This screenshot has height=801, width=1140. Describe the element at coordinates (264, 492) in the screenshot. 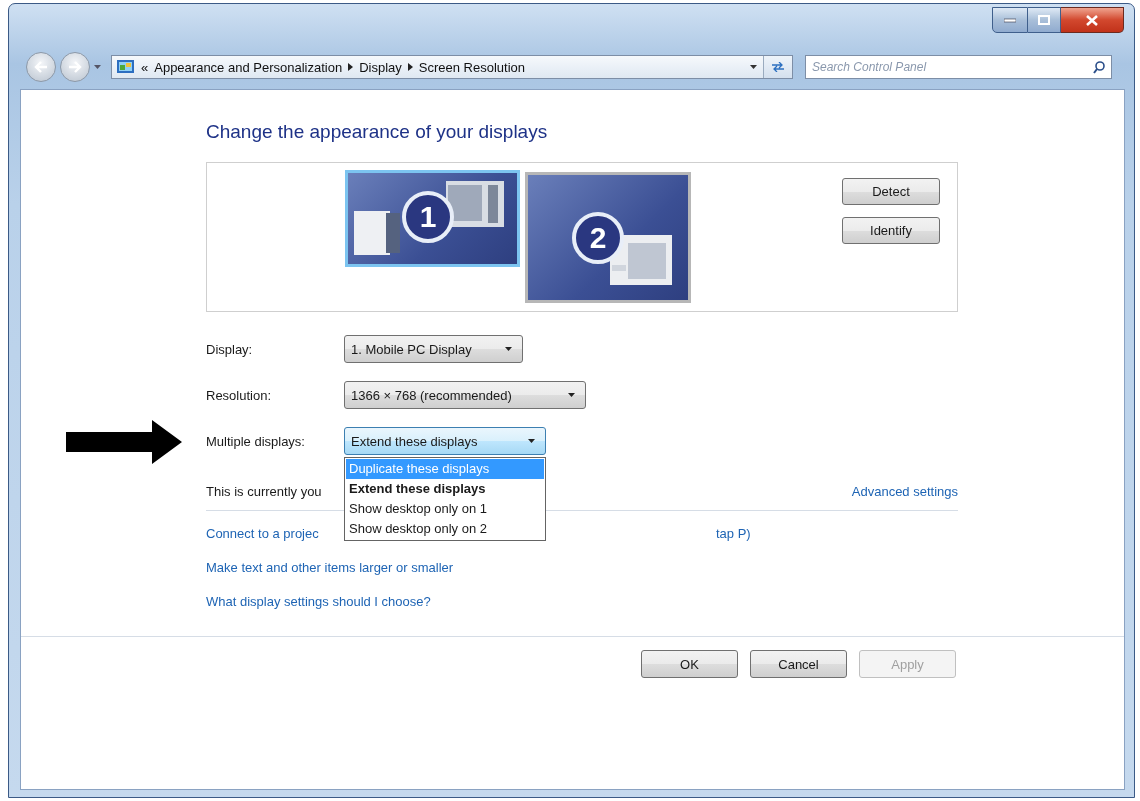

I see `status-text: This is currently you` at that location.